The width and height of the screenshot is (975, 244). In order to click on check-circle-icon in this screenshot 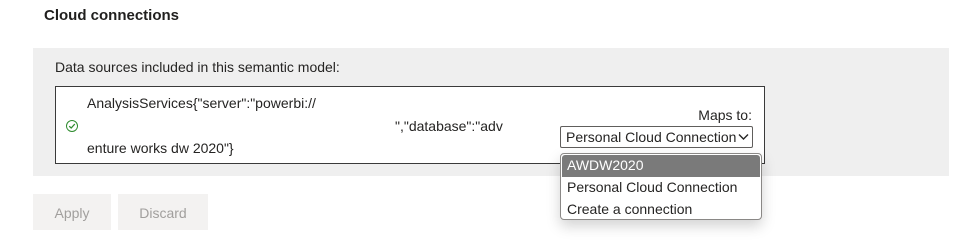, I will do `click(72, 126)`.